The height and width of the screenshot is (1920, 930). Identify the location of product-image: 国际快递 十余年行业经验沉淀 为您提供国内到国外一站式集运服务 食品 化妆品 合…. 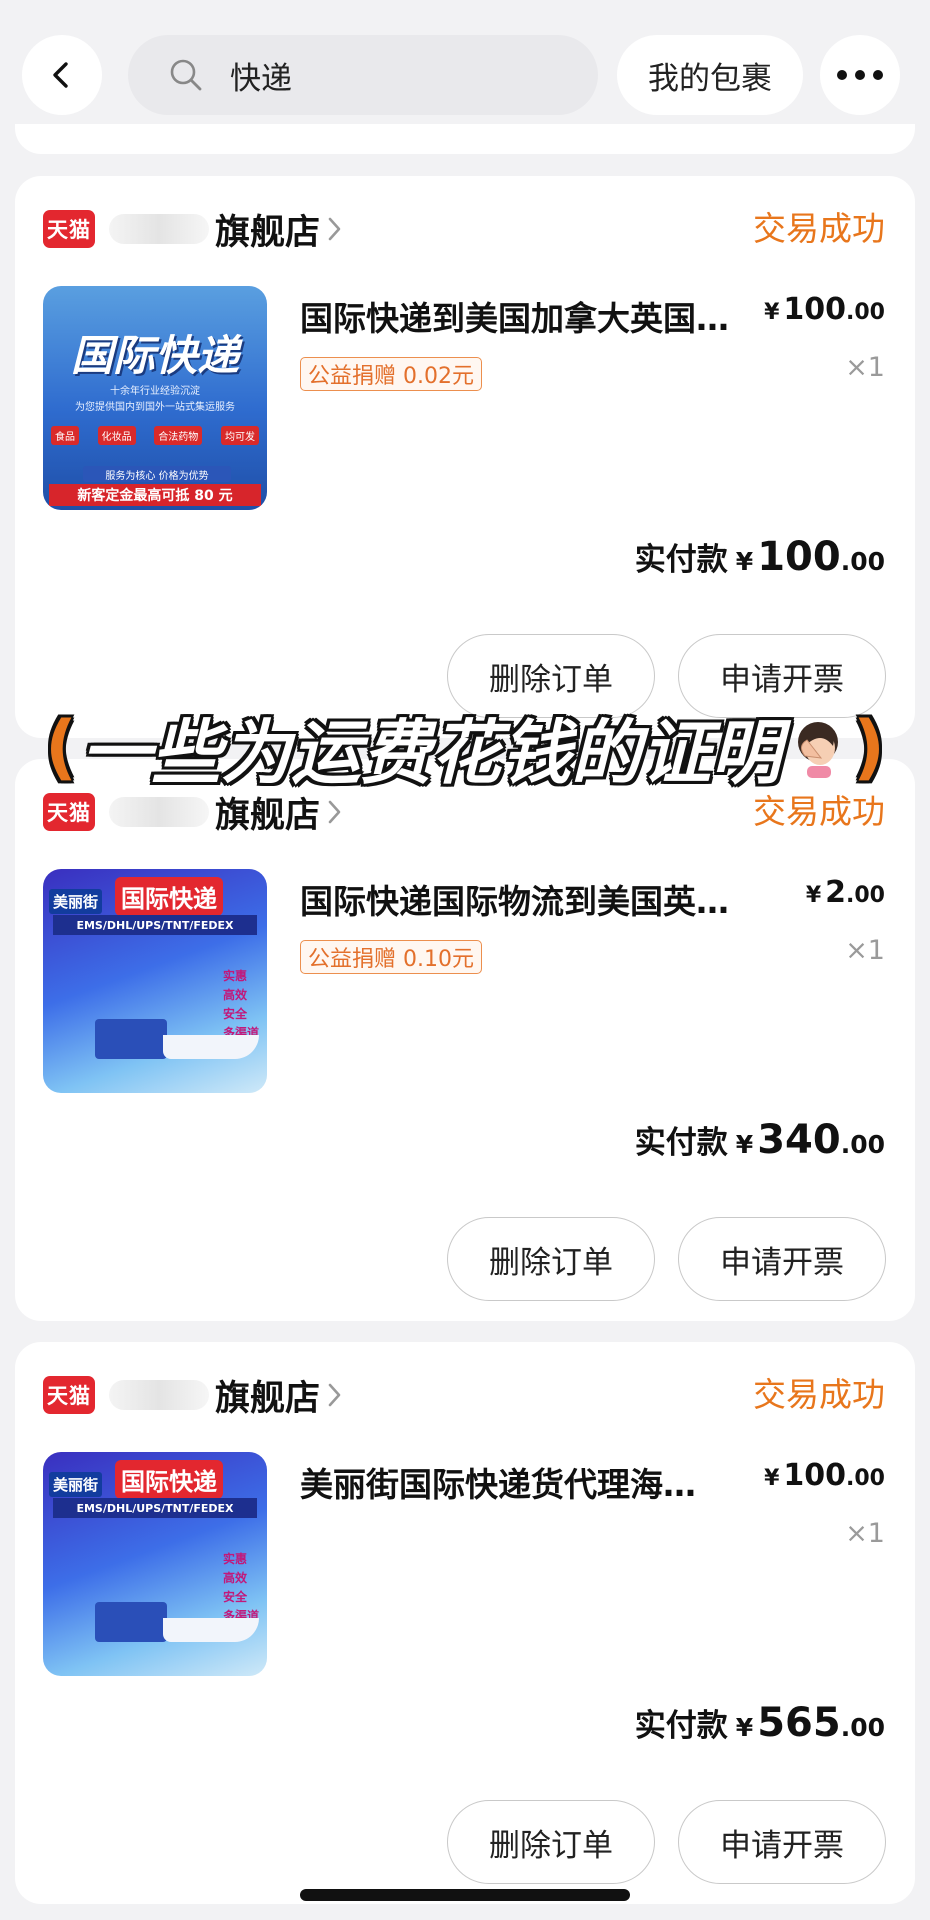
(155, 398).